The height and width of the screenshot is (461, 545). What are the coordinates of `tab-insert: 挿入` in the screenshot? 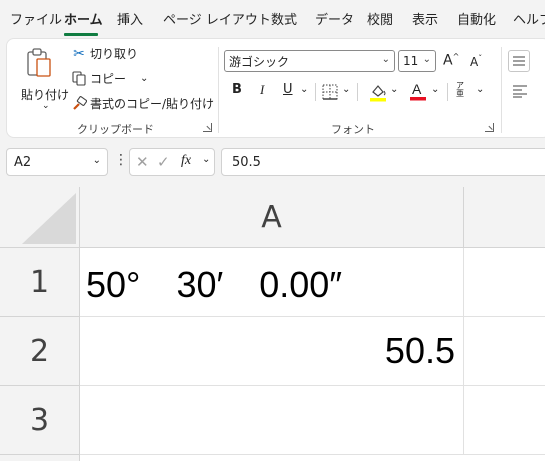 It's located at (130, 21).